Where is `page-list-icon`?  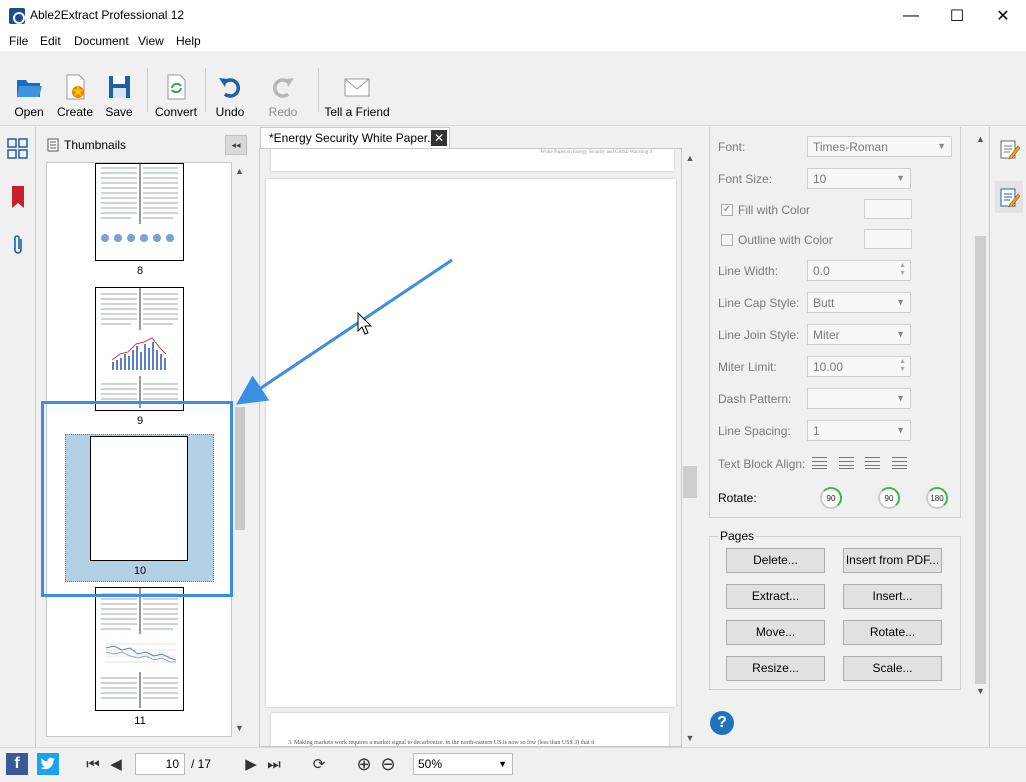 page-list-icon is located at coordinates (53, 145).